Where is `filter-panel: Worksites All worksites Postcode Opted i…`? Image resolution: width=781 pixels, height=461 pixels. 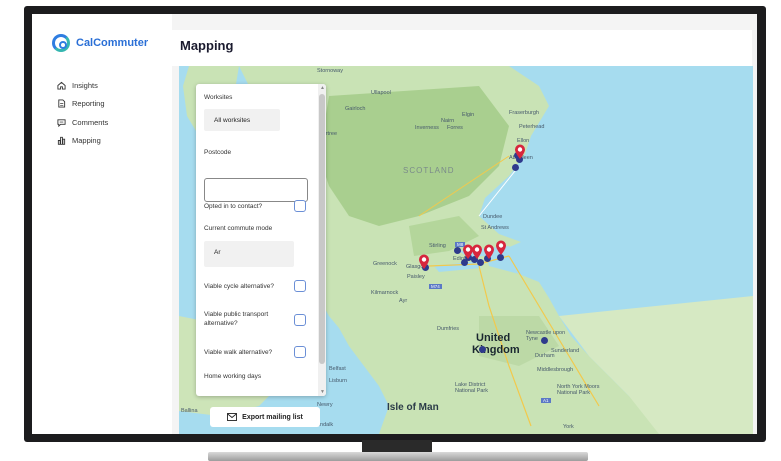
filter-panel: Worksites All worksites Postcode Opted i… is located at coordinates (261, 240).